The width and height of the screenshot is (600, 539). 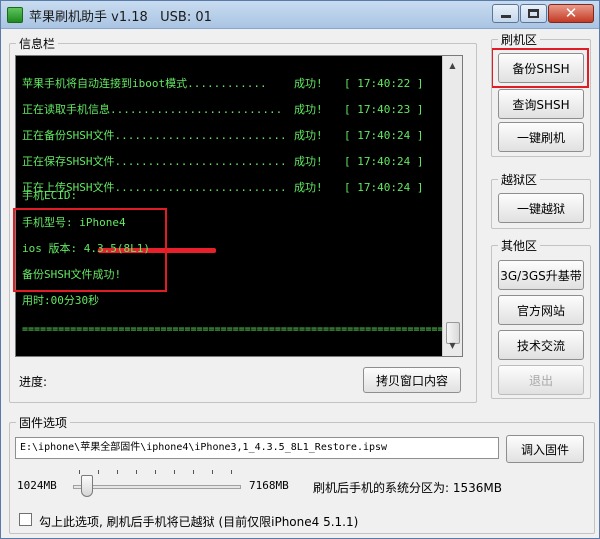 I want to click on official-site-button: 官方网站, so click(x=541, y=310).